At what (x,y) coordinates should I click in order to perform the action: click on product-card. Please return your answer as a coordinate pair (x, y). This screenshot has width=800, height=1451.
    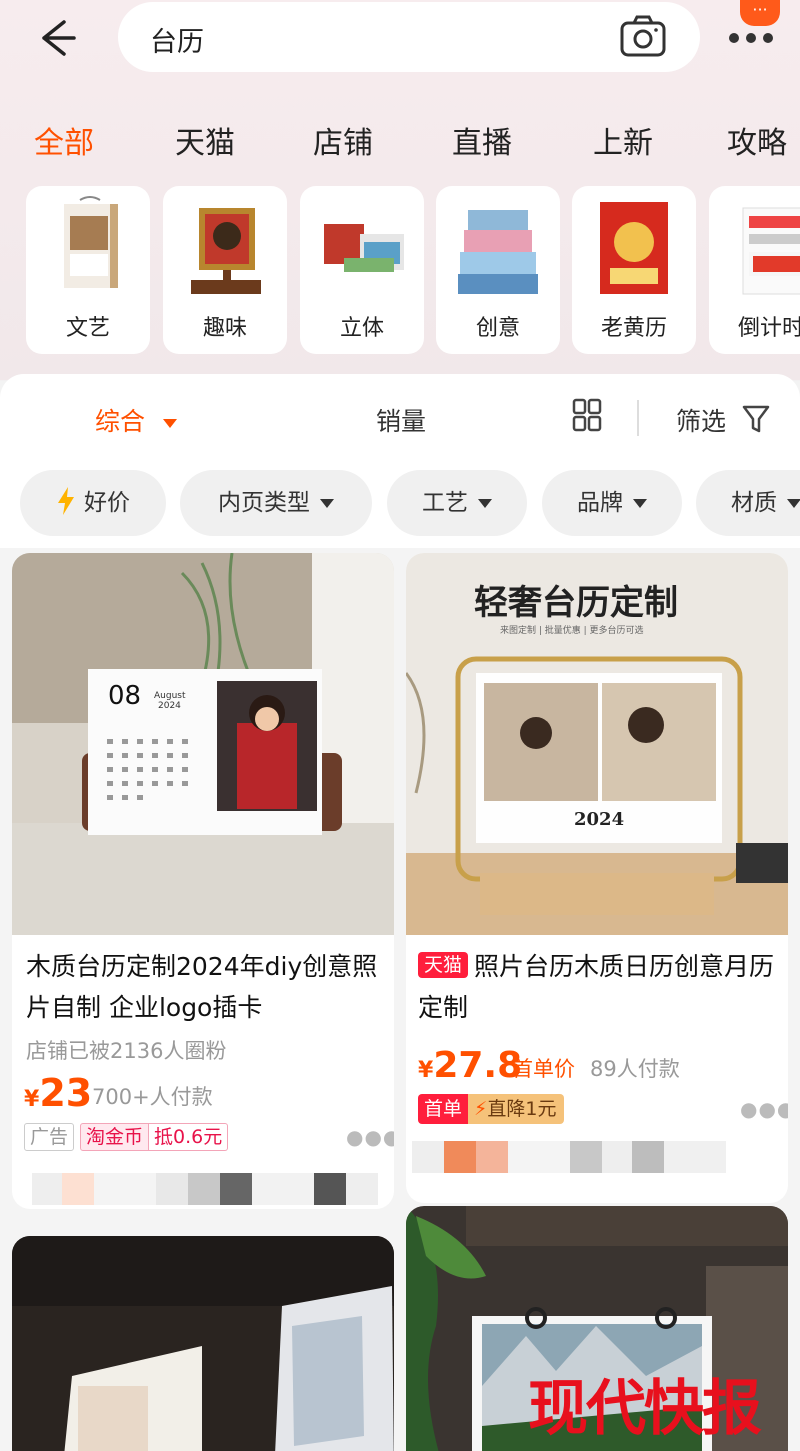
    Looking at the image, I should click on (203, 1343).